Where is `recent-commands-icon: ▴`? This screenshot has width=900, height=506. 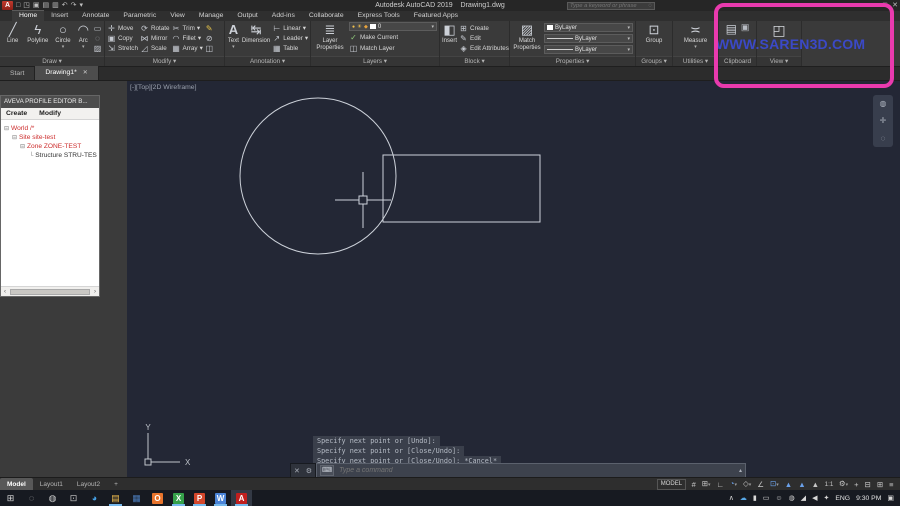 recent-commands-icon: ▴ is located at coordinates (740, 470).